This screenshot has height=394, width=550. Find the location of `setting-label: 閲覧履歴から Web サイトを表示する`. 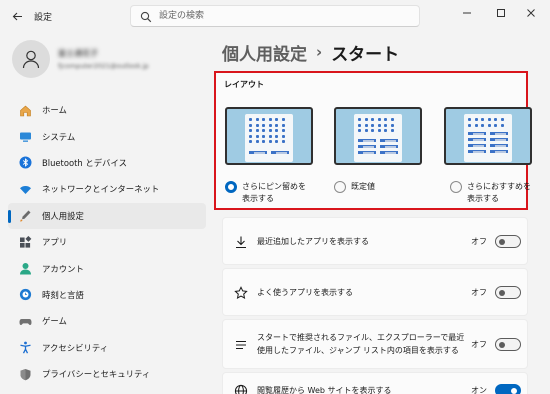

setting-label: 閲覧履歴から Web サイトを表示する is located at coordinates (324, 390).